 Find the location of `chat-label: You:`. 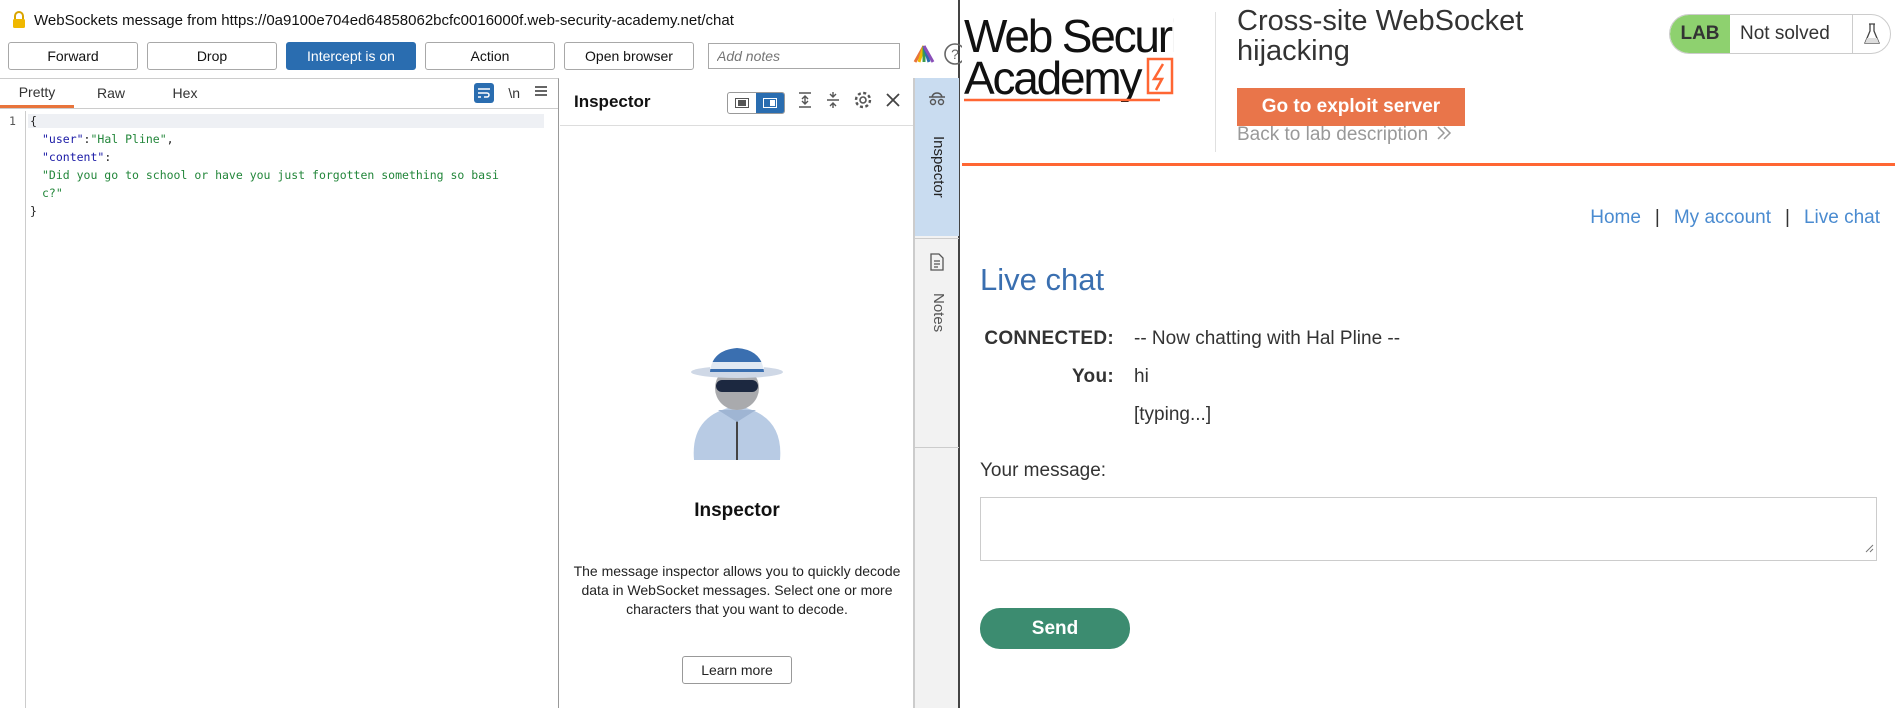

chat-label: You: is located at coordinates (1092, 376).